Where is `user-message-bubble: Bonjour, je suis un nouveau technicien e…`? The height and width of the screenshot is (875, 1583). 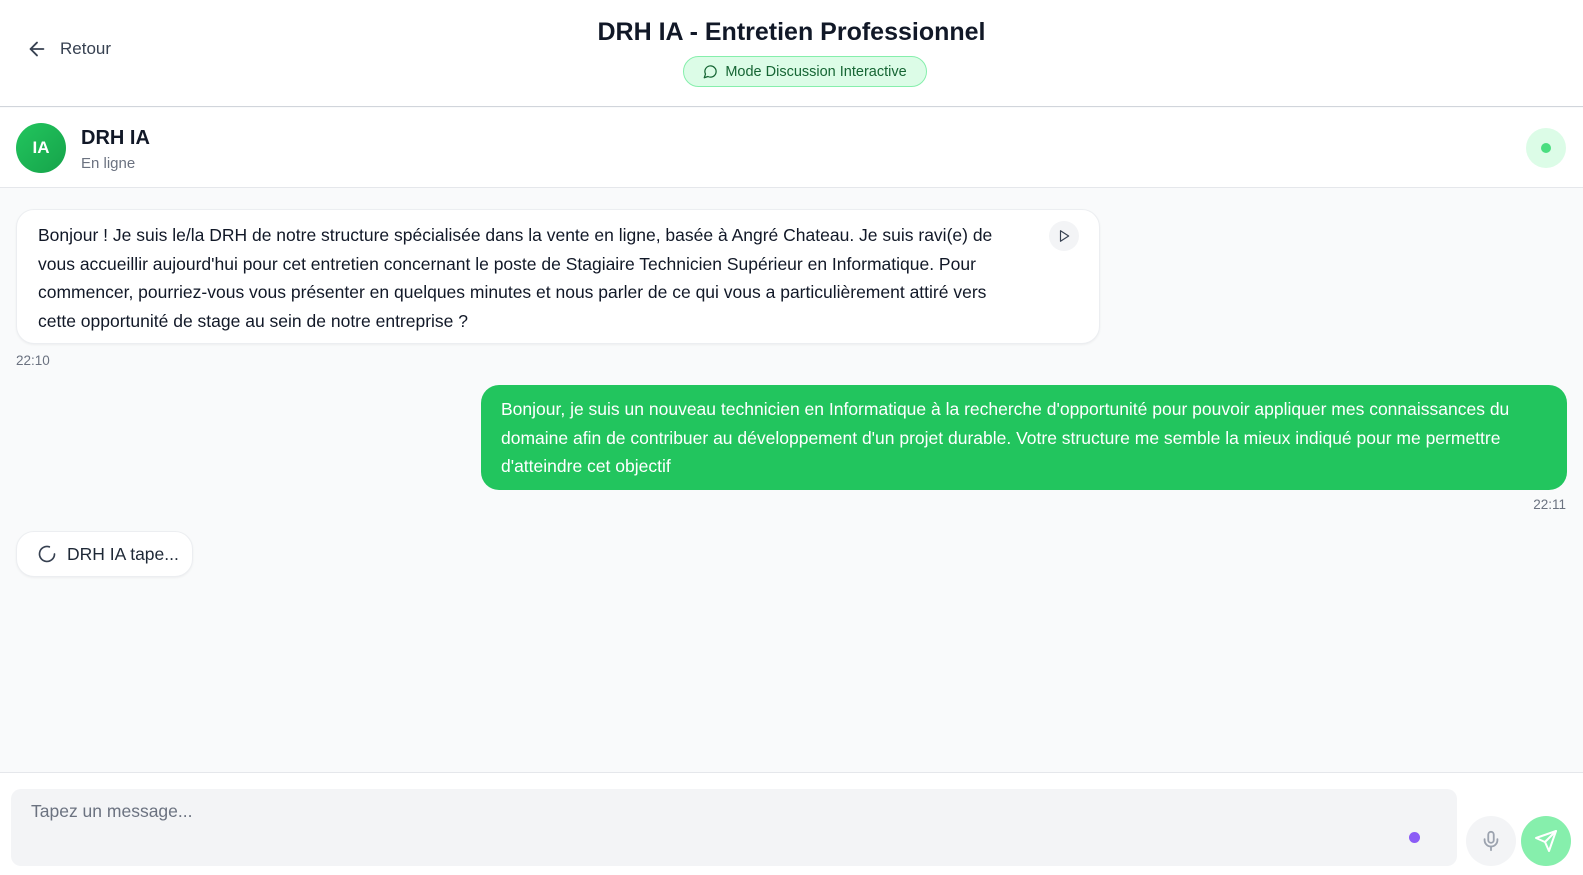
user-message-bubble: Bonjour, je suis un nouveau technicien e… is located at coordinates (1024, 437).